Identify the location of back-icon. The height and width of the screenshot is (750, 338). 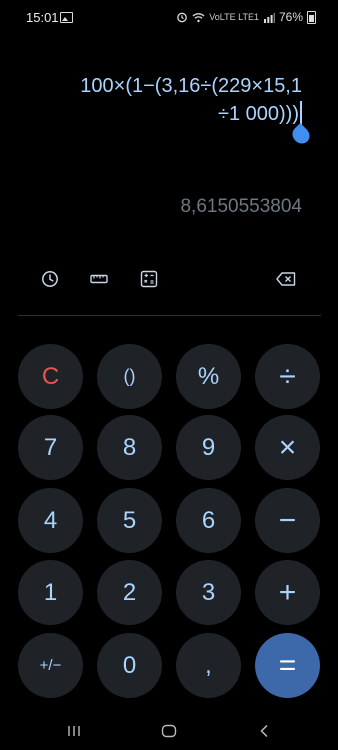
(264, 731).